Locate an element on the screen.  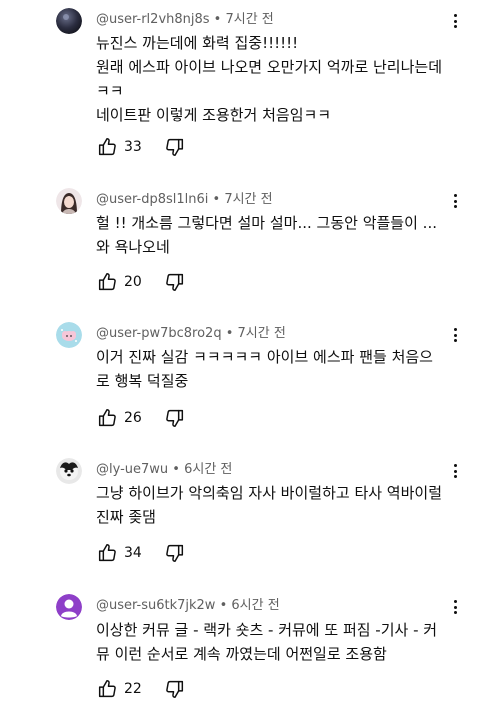
comment-meta: @user-pw7bc8ro2q • 7시간 전 is located at coordinates (191, 331).